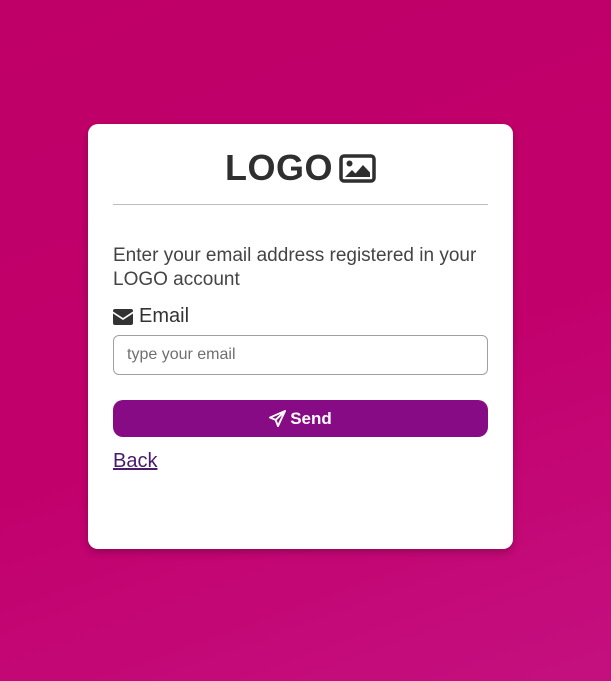 This screenshot has width=611, height=681. I want to click on send-button: Send, so click(300, 418).